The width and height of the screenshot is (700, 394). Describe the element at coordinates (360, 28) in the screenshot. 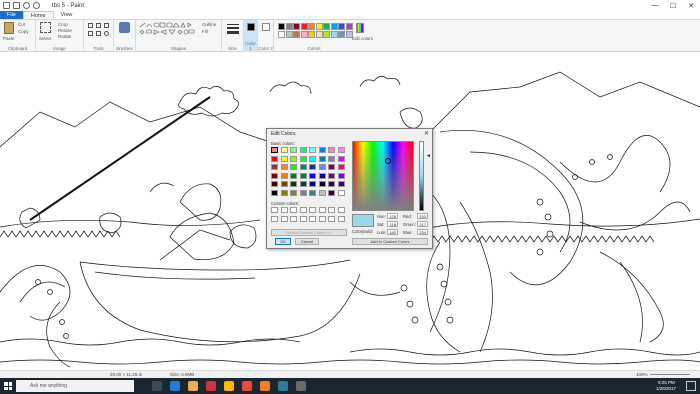

I see `edit-colors-icon` at that location.